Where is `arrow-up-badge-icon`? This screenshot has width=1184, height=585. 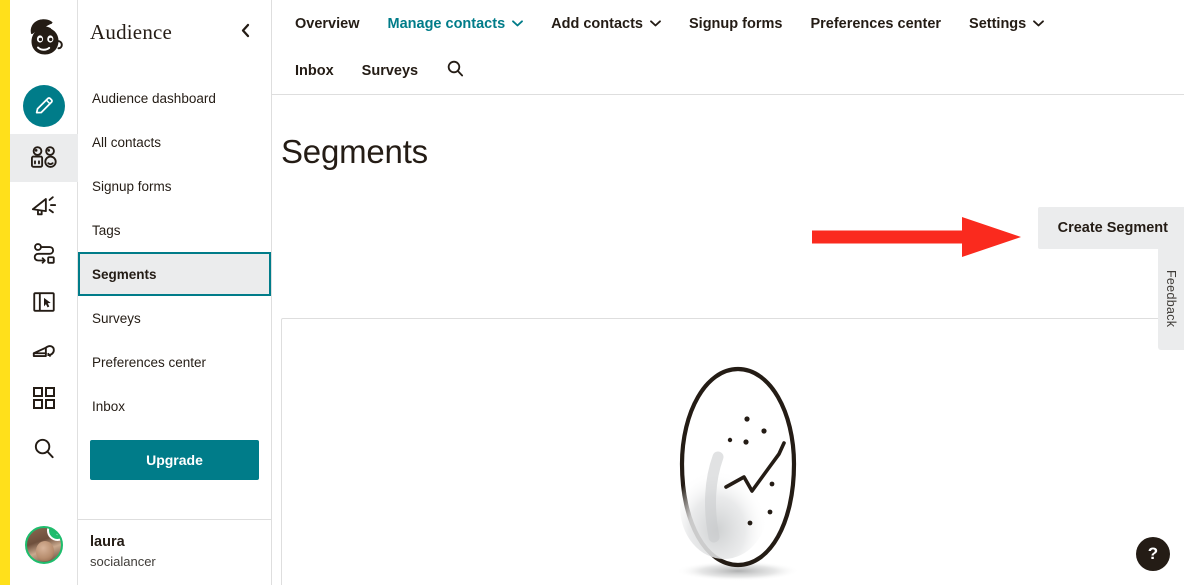
arrow-up-badge-icon is located at coordinates (54, 534).